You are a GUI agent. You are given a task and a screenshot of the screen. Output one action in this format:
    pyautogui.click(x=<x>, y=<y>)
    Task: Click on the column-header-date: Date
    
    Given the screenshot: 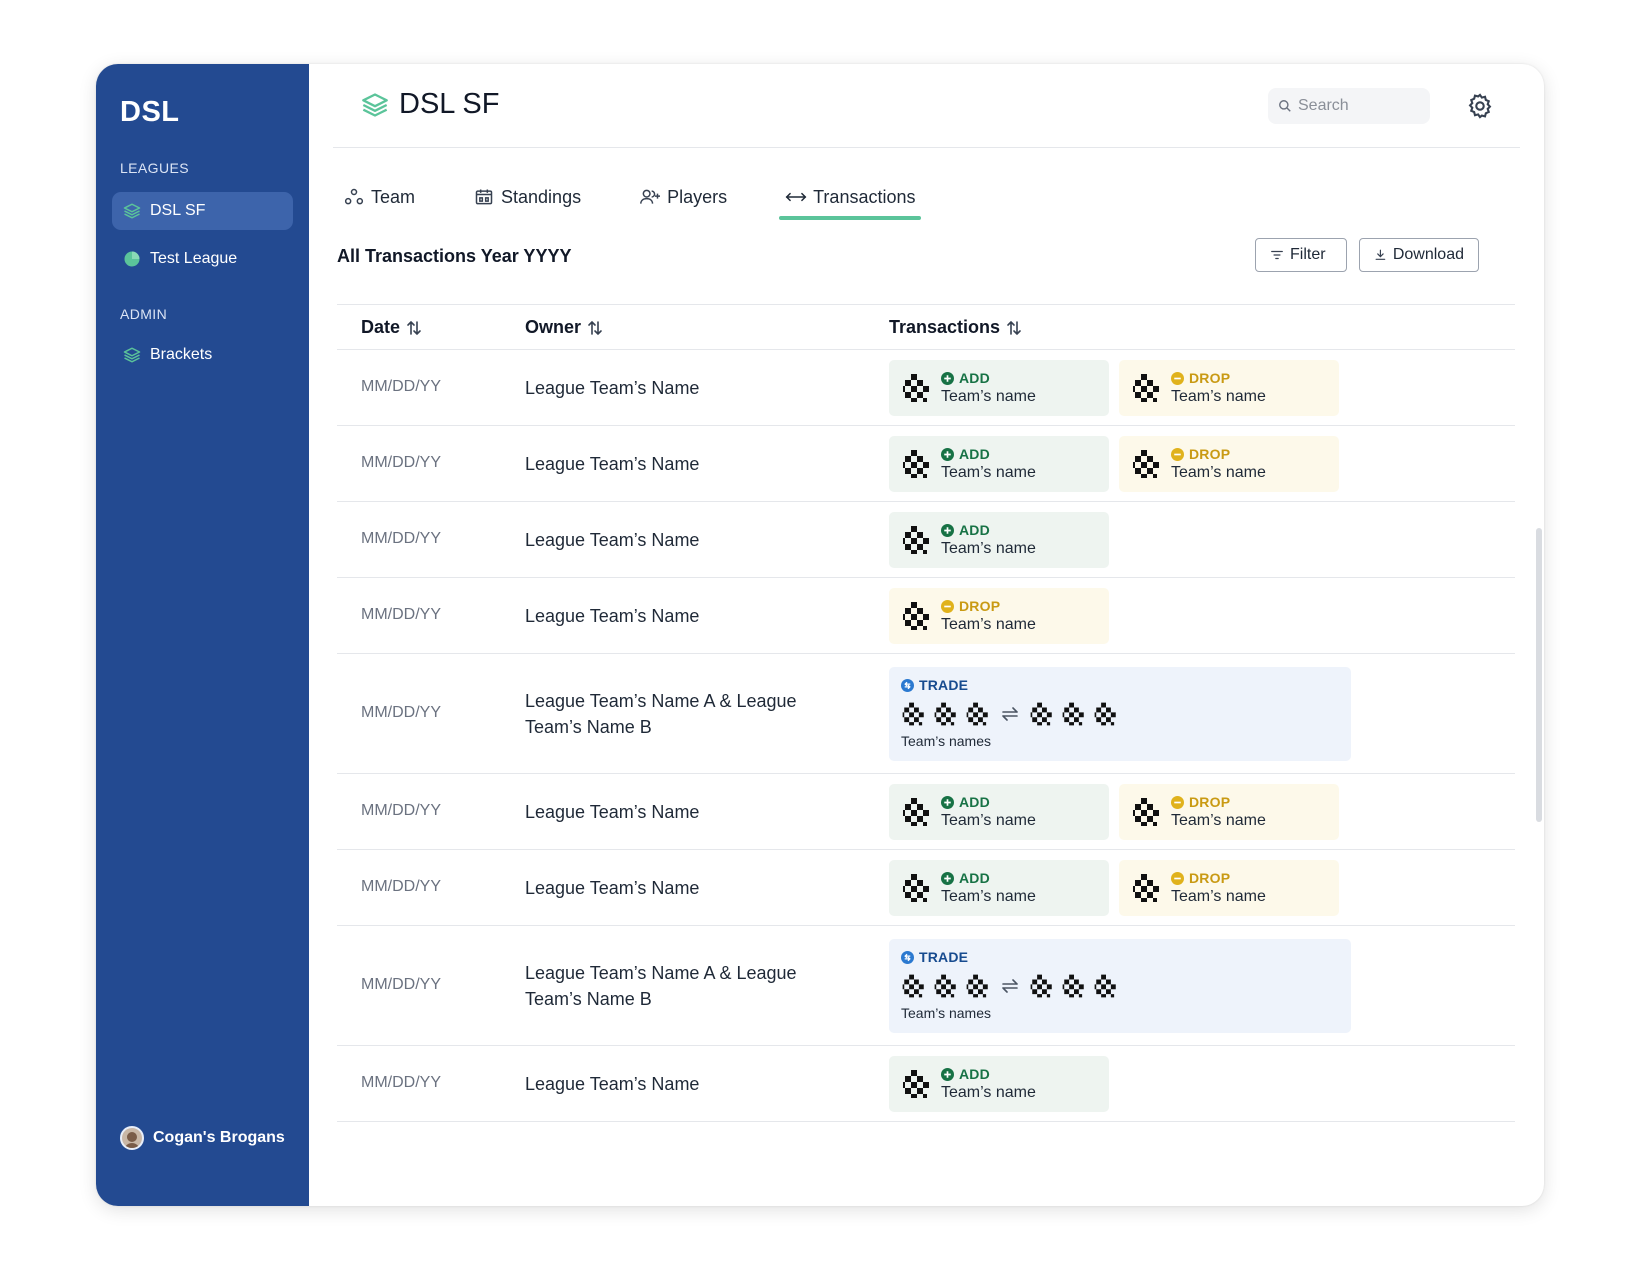 What is the action you would take?
    pyautogui.click(x=391, y=327)
    